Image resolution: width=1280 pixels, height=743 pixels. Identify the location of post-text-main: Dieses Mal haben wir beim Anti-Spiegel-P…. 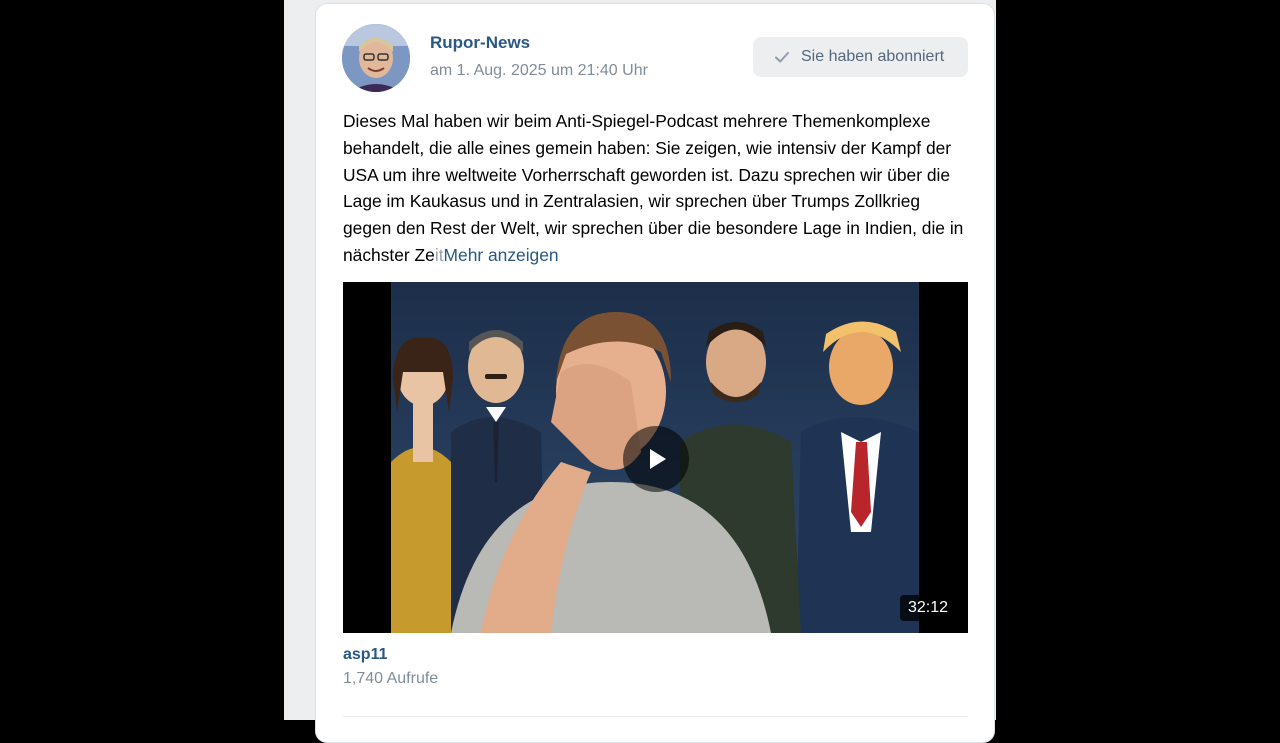
(653, 188).